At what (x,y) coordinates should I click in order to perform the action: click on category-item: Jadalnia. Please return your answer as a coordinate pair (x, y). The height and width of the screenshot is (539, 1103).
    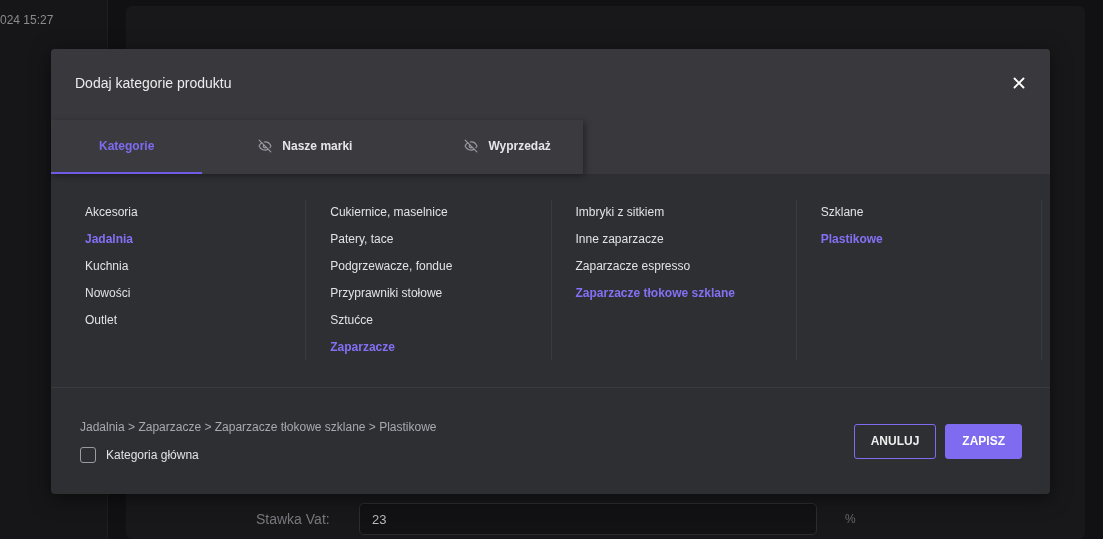
    Looking at the image, I should click on (183, 239).